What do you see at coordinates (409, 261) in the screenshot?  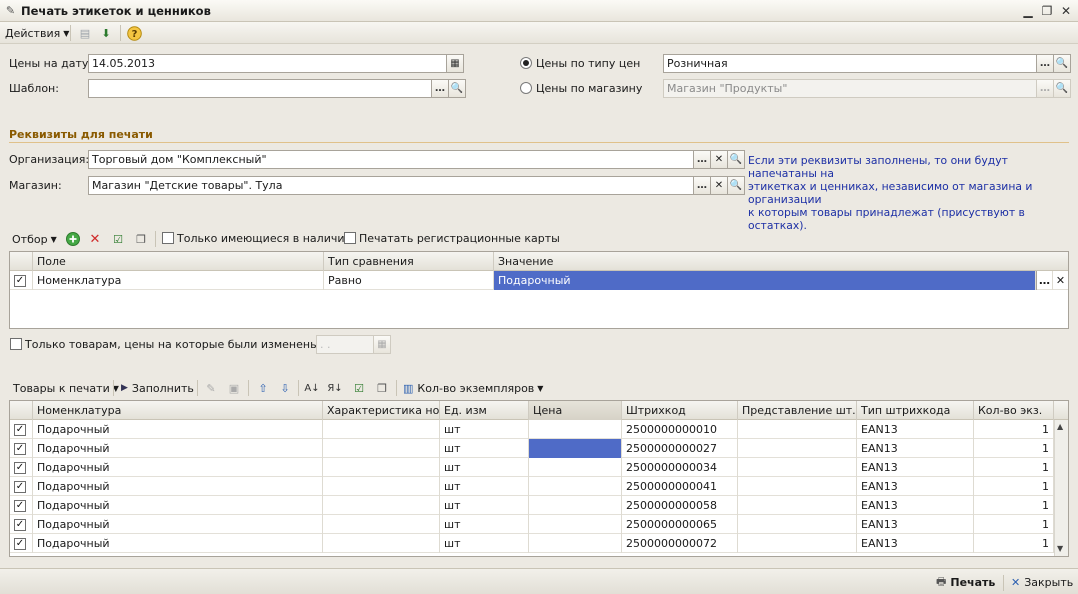 I see `column-header: Тип сравнения` at bounding box center [409, 261].